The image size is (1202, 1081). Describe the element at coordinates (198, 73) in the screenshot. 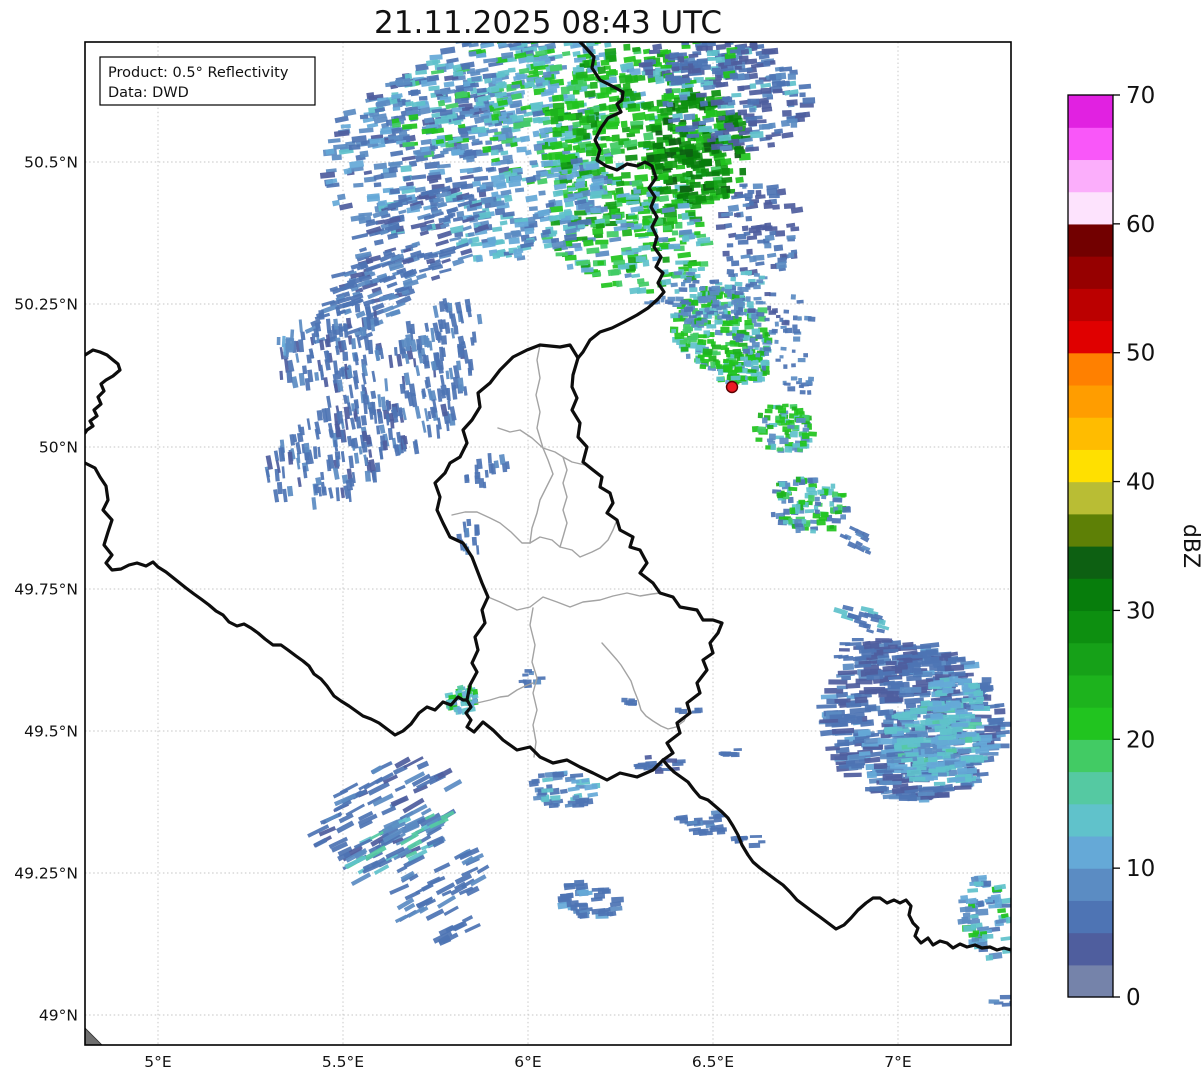

I see `info-box-product-line: Product: 0.5° Reflectivity` at that location.